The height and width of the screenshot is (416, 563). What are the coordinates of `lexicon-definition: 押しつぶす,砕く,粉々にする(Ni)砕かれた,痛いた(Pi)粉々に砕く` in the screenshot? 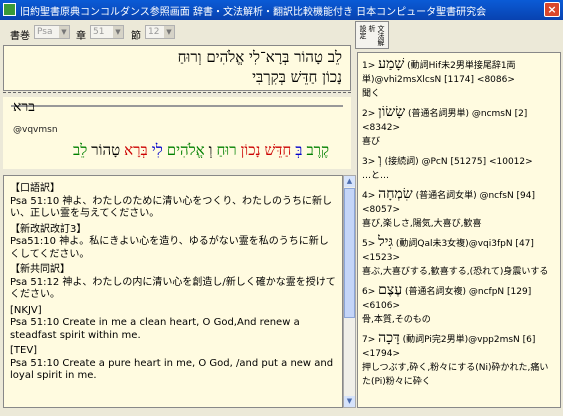 It's located at (455, 375).